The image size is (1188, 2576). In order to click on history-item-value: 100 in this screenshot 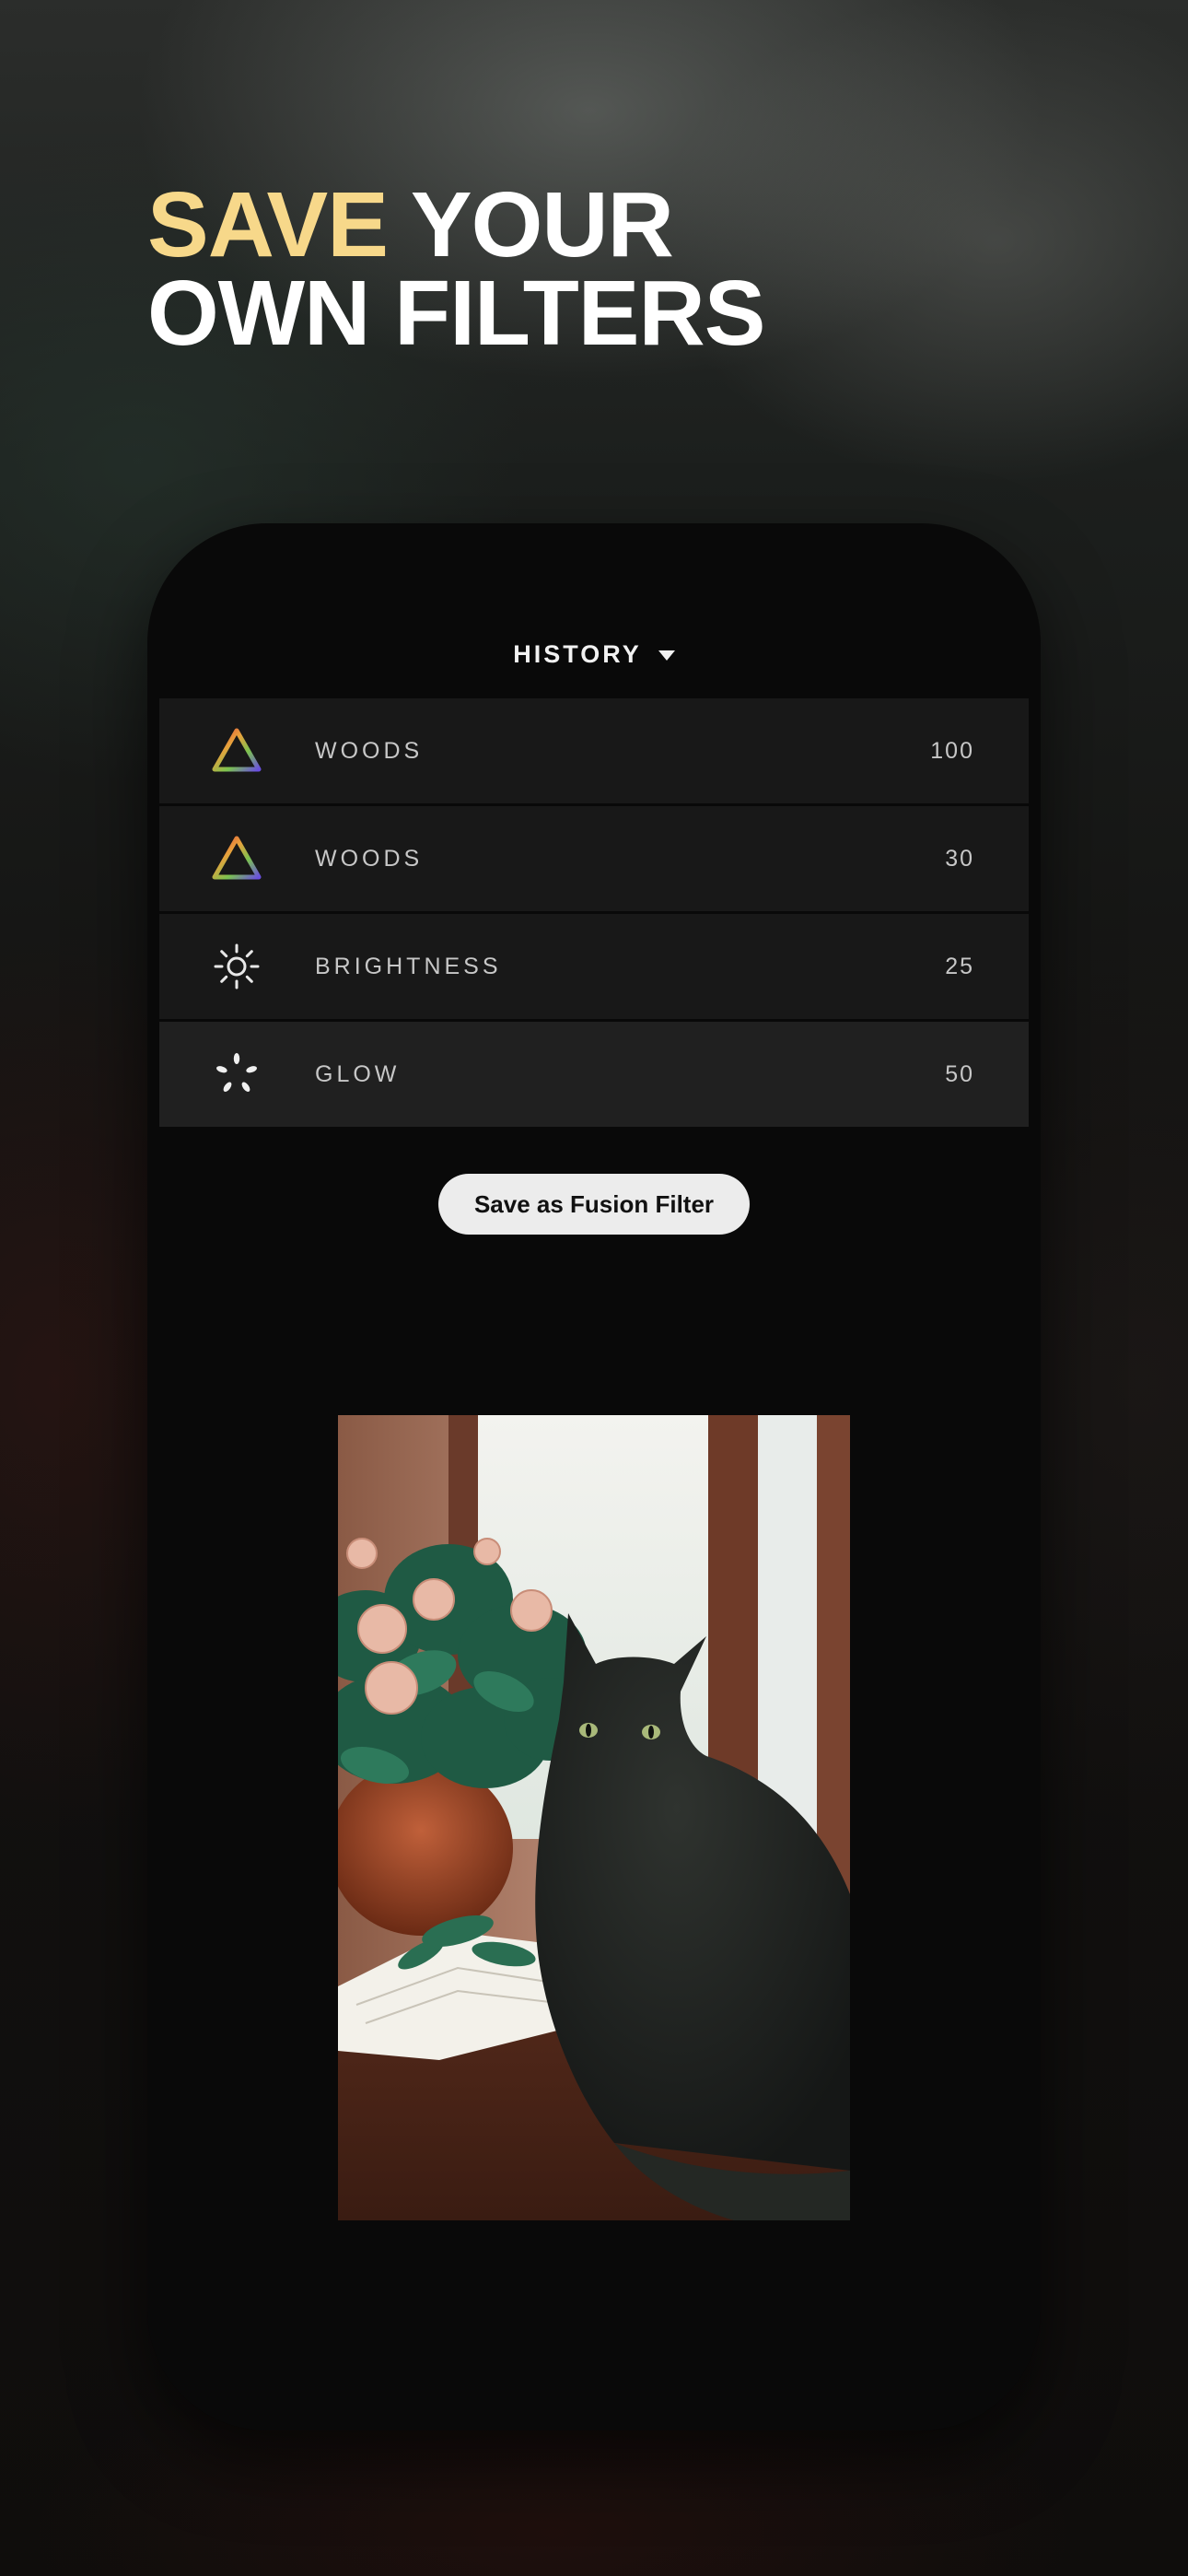, I will do `click(952, 750)`.